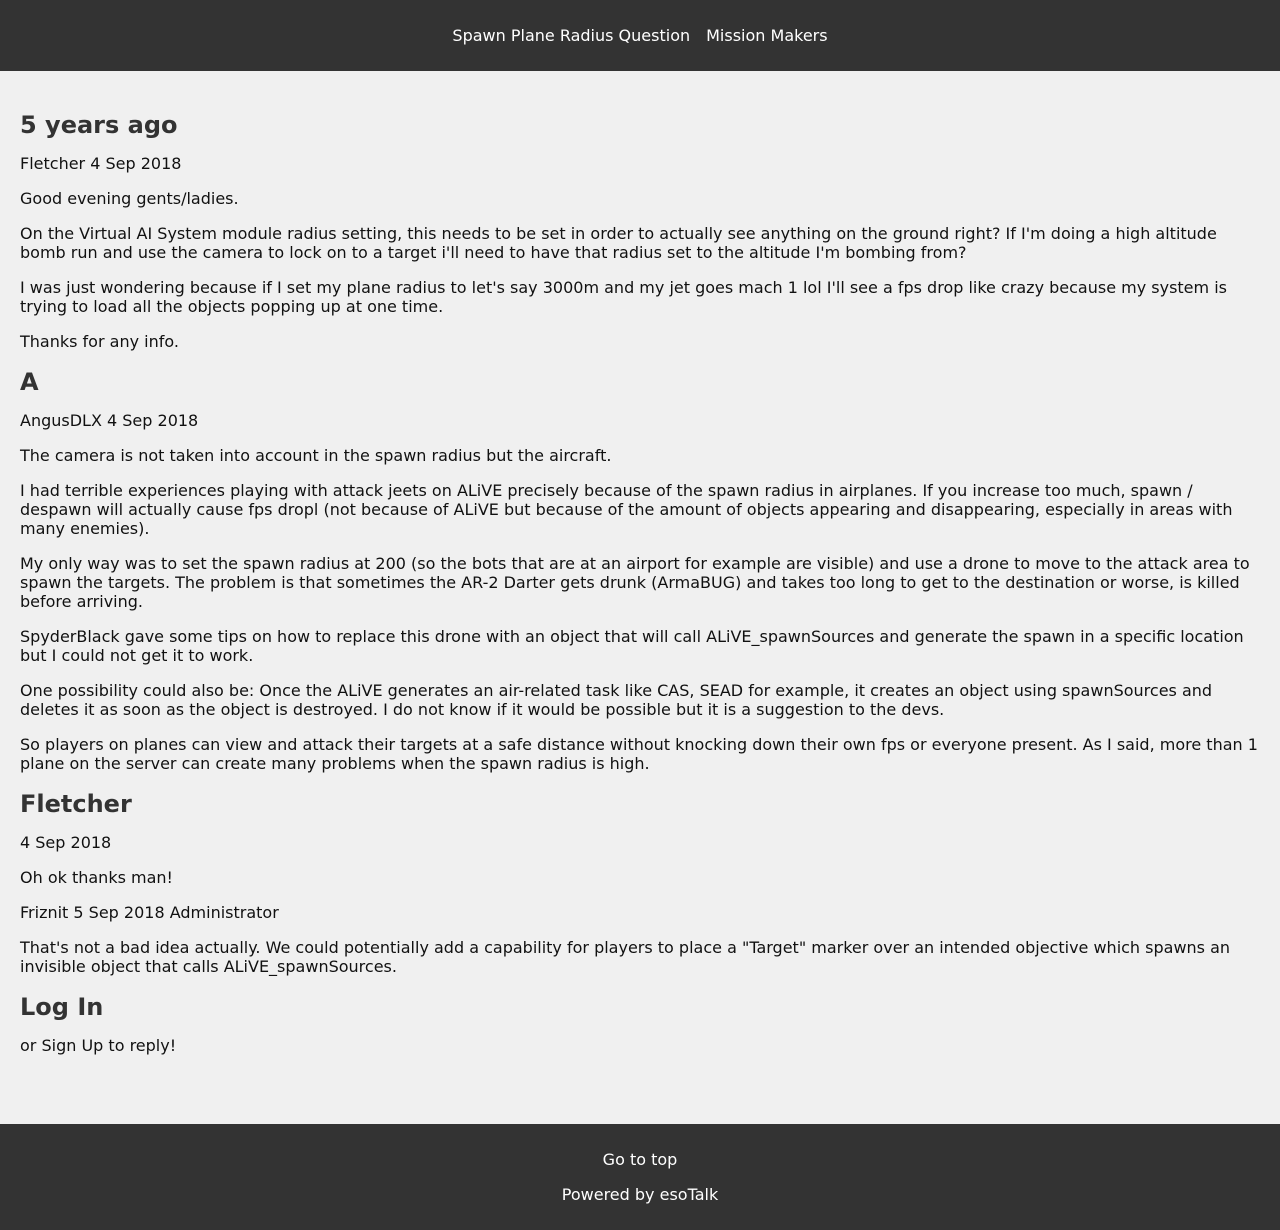 The image size is (1280, 1230). Describe the element at coordinates (101, 163) in the screenshot. I see `post-meta: Fletcher 4 Sep 2018` at that location.